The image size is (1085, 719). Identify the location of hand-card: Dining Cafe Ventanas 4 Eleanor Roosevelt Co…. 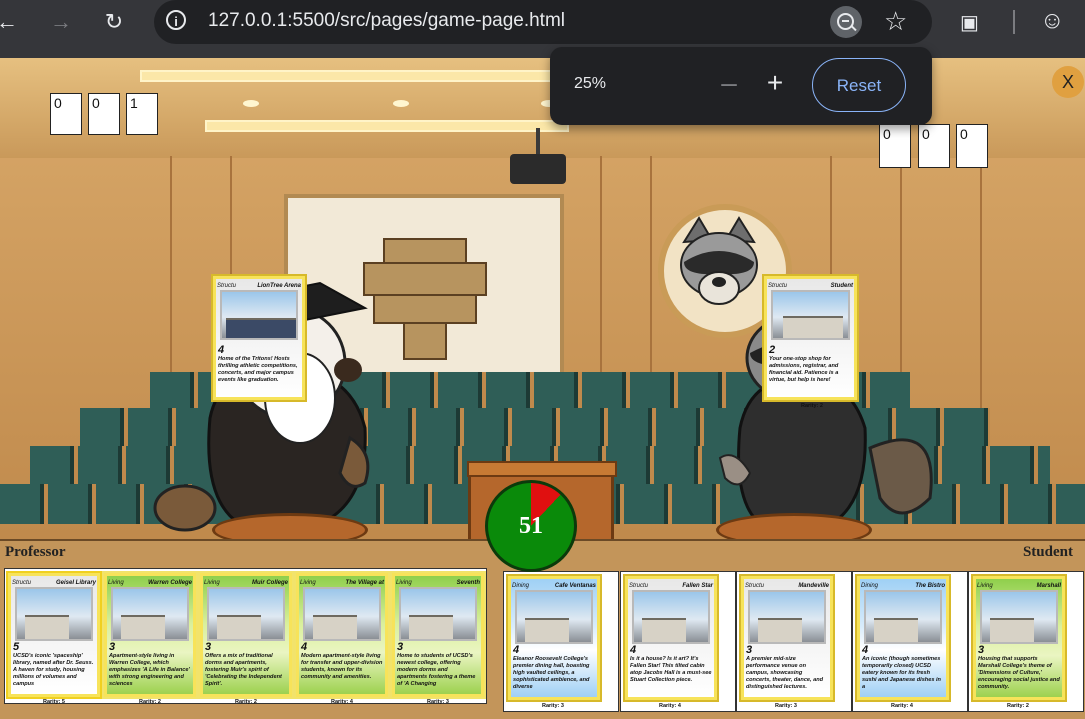
(554, 638).